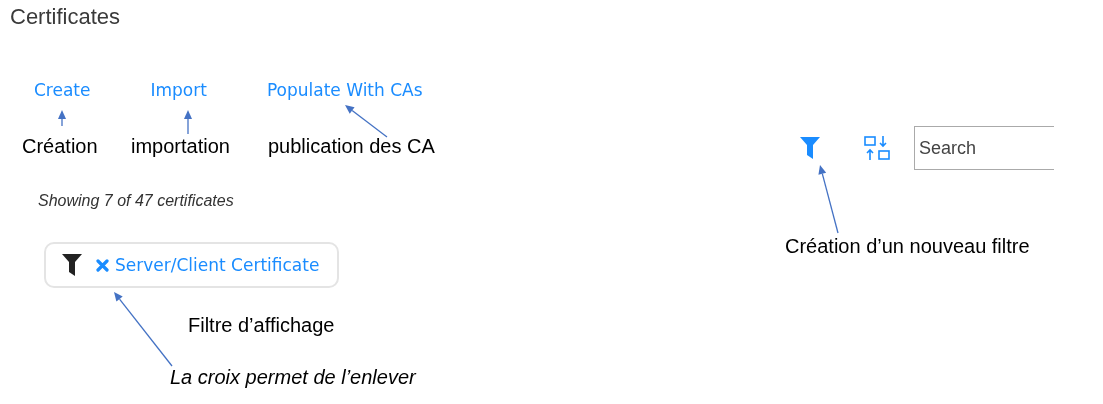 The height and width of the screenshot is (404, 1103). I want to click on annotation-text: Filtre d’affichage, so click(261, 325).